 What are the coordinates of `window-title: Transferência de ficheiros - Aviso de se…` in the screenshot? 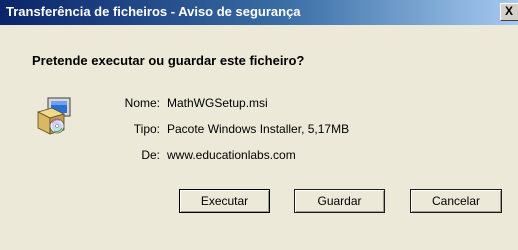 It's located at (153, 11).